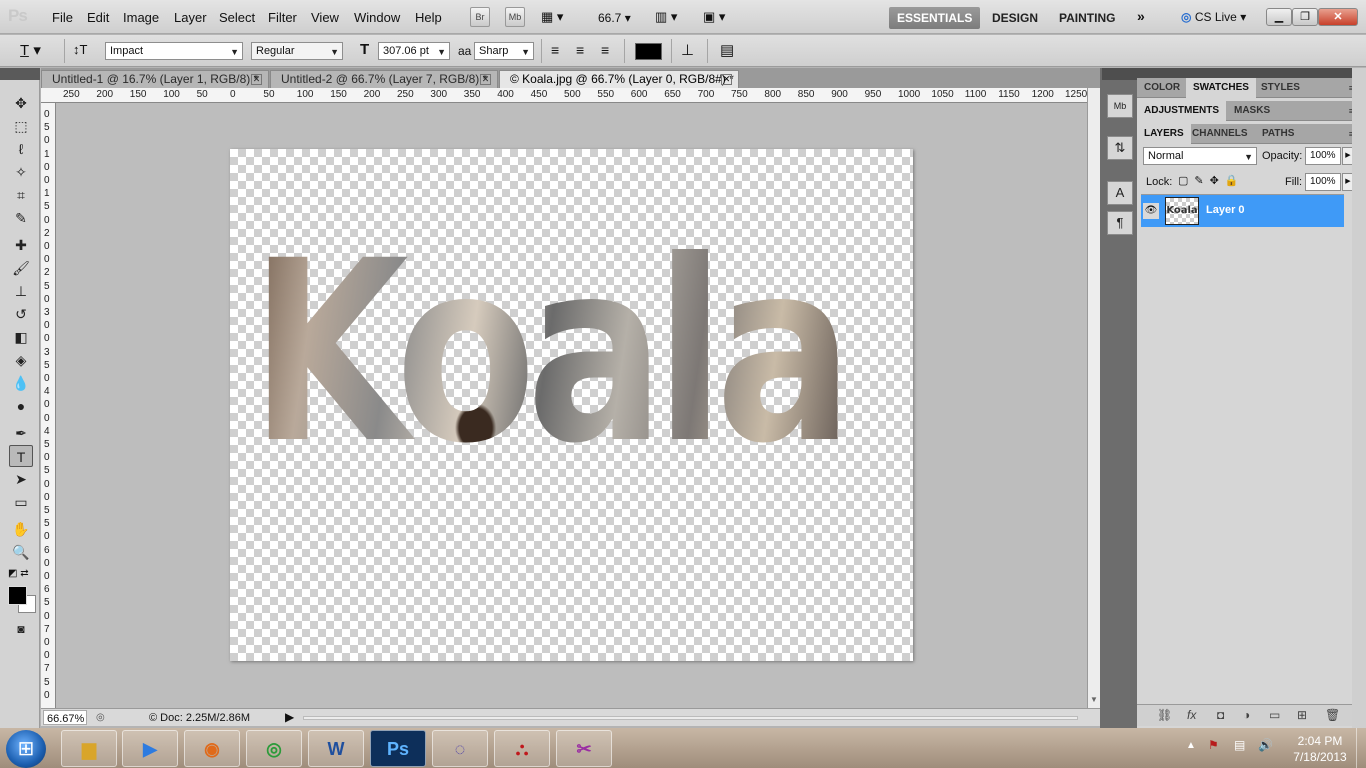  What do you see at coordinates (584, 748) in the screenshot?
I see `snipping-tool-taskbar-icon: ✂` at bounding box center [584, 748].